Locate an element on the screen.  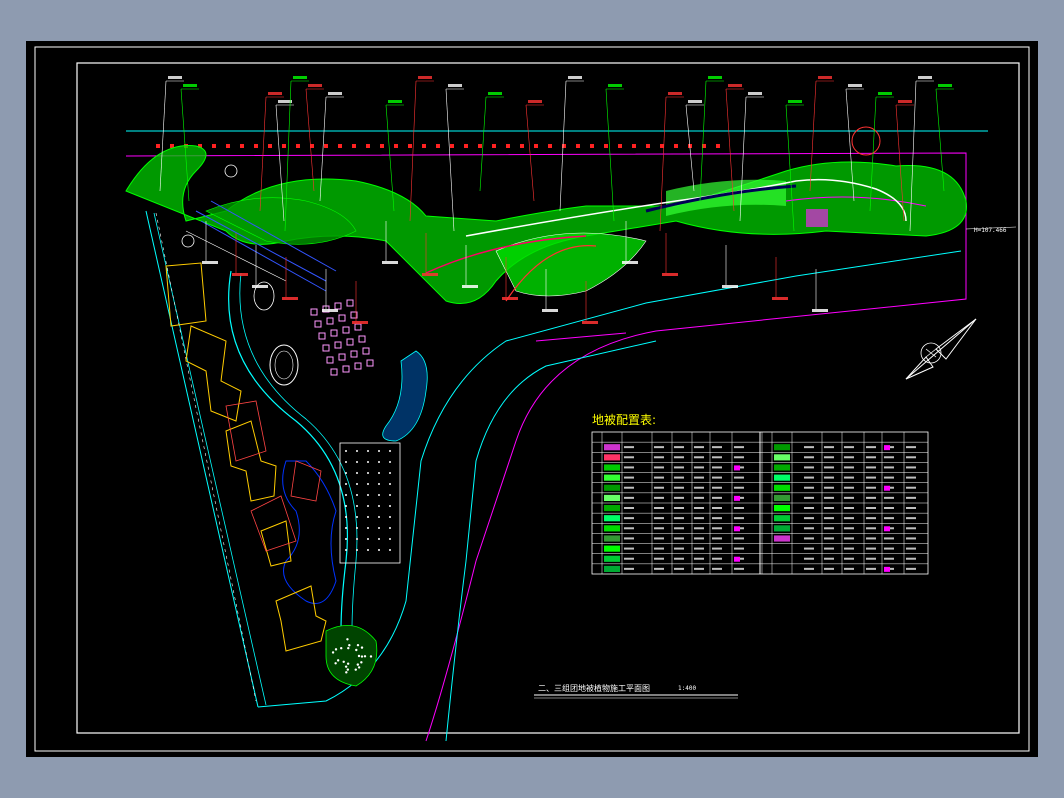
courtyard-grid is located at coordinates (370, 503).